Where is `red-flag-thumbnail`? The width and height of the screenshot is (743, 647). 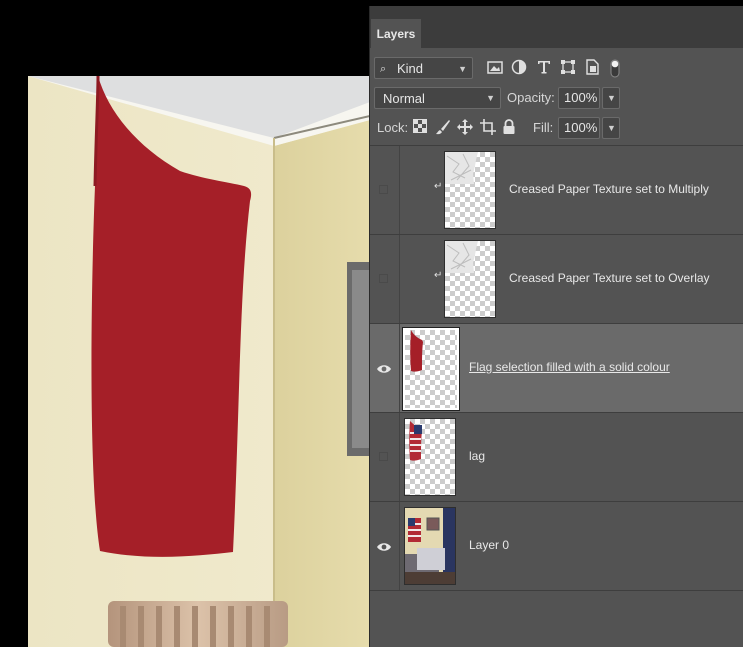
red-flag-thumbnail is located at coordinates (416, 351).